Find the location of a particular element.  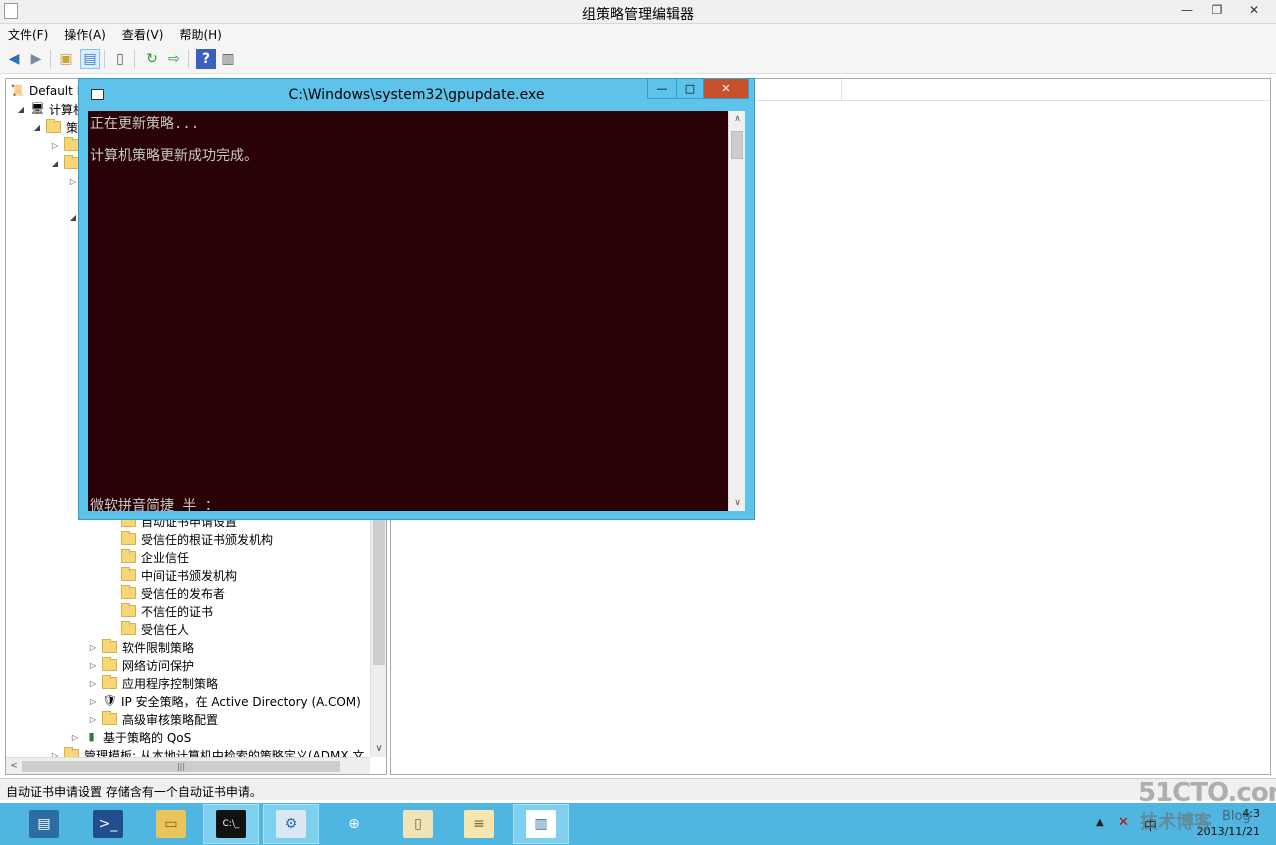

tree-vertical-scrollbar: ∨ is located at coordinates (378, 638).